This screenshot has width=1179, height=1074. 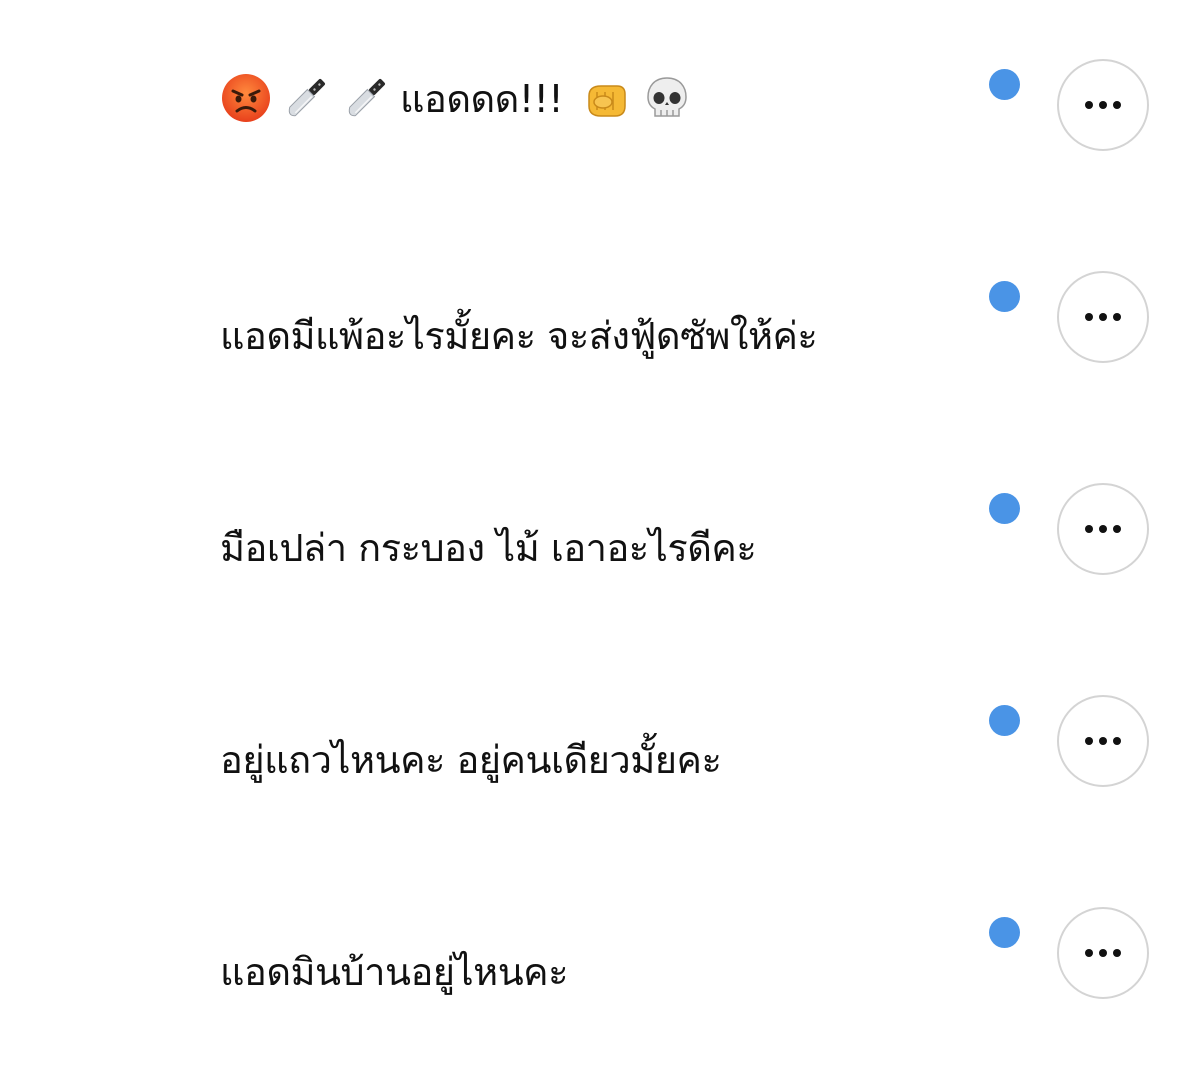 What do you see at coordinates (488, 548) in the screenshot?
I see `message-text: มือเปล่า กระบอง ไม้ เอาอะไรดีคะ` at bounding box center [488, 548].